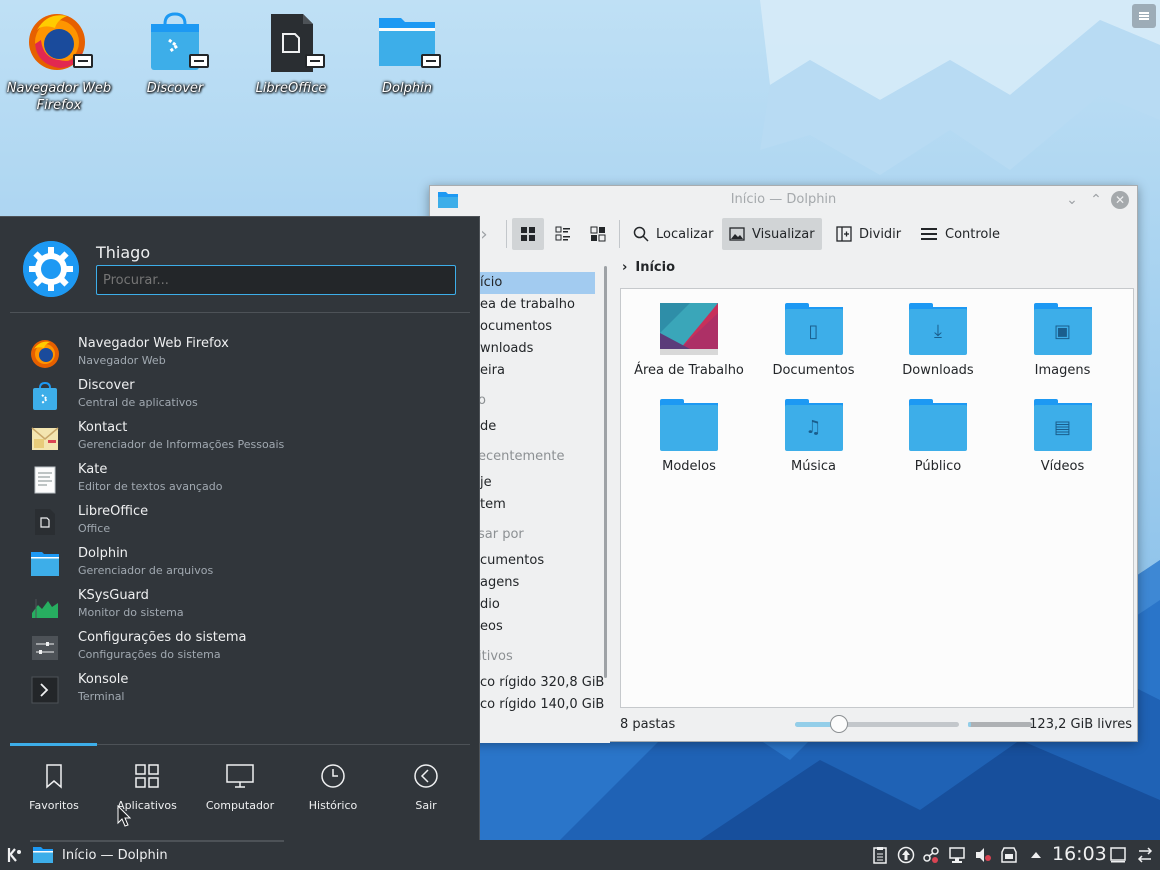 The width and height of the screenshot is (1160, 870). I want to click on app-description: Monitor do sistema, so click(131, 612).